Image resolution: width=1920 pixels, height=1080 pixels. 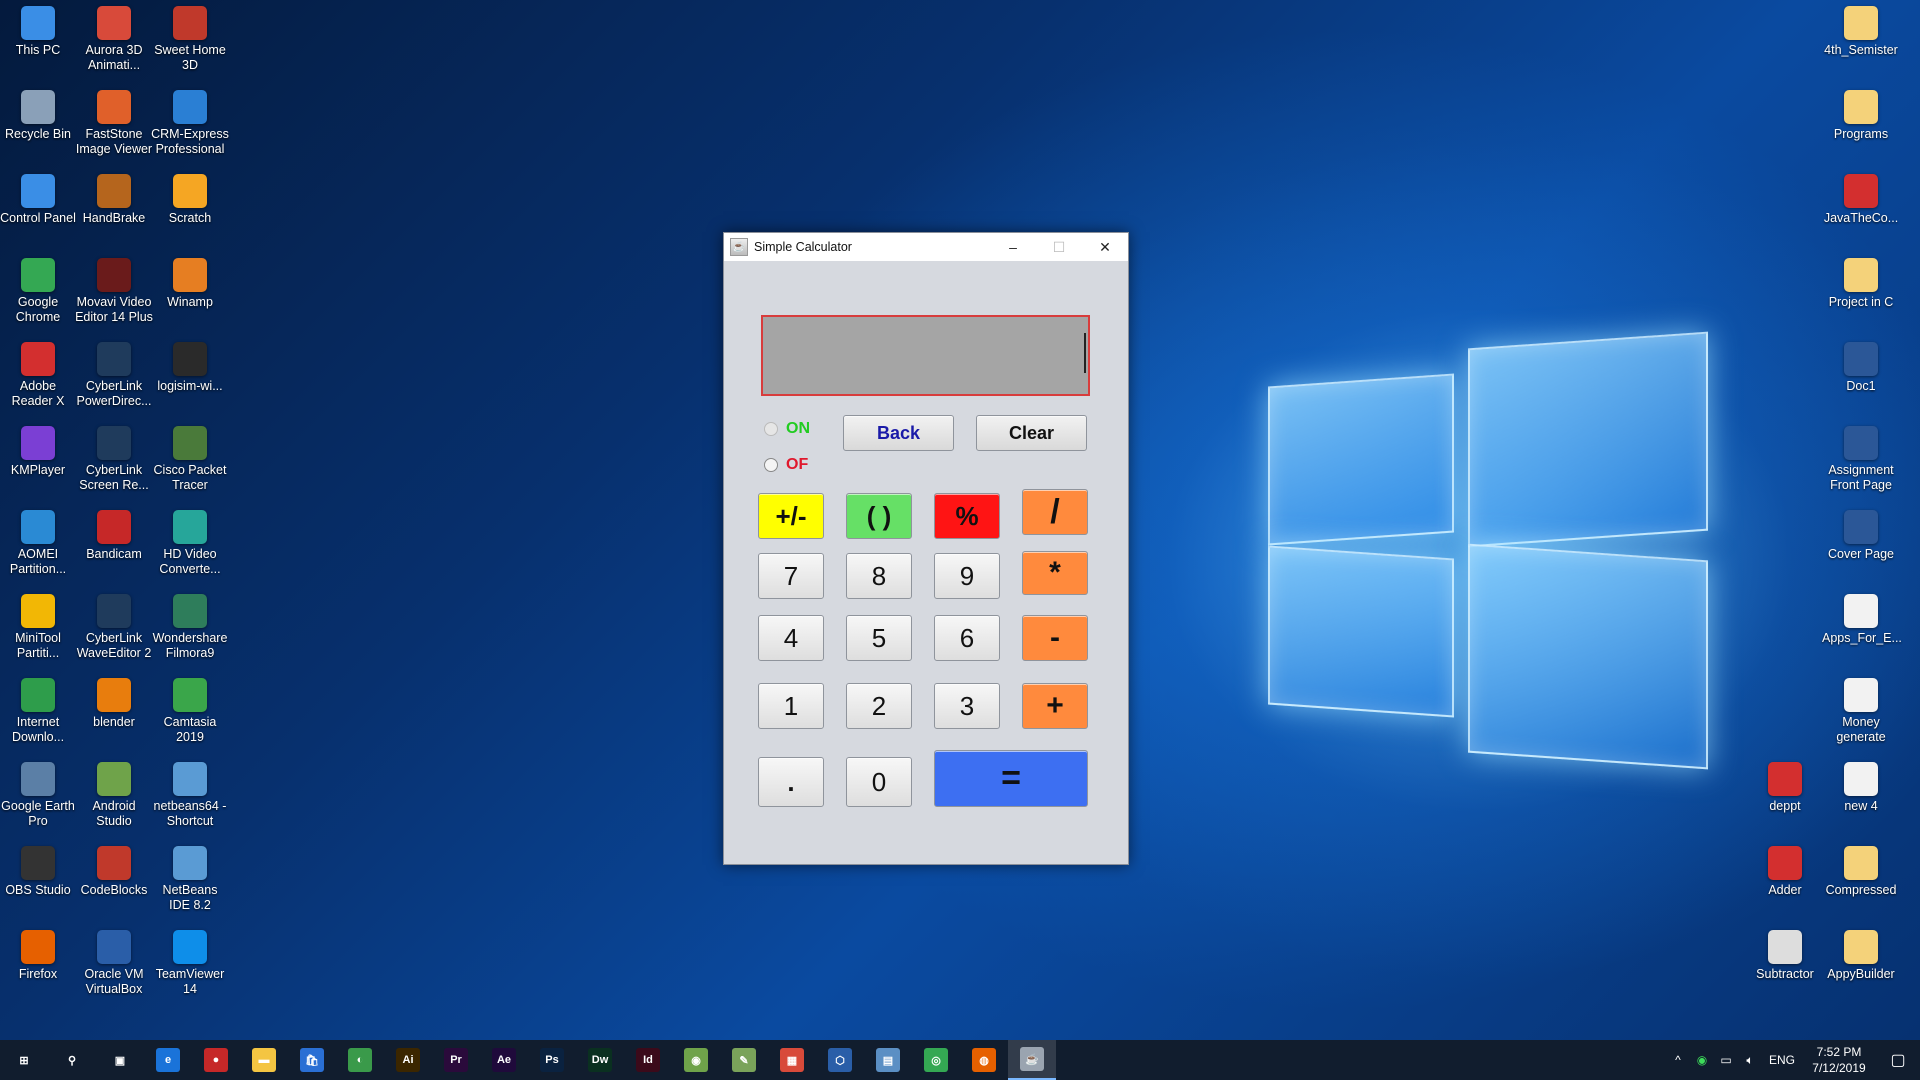 I want to click on taskbar-button: ▦, so click(x=792, y=1060).